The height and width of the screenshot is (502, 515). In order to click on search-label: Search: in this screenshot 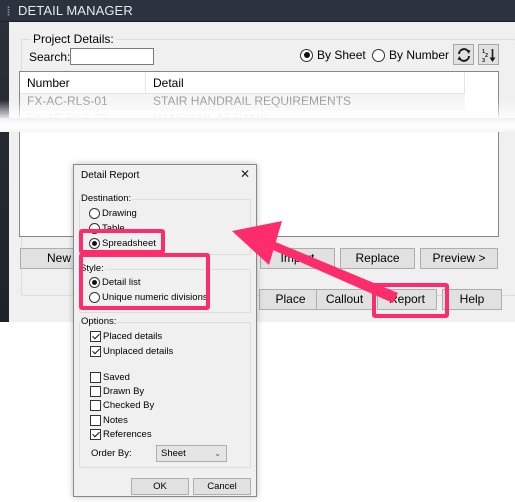, I will do `click(50, 57)`.